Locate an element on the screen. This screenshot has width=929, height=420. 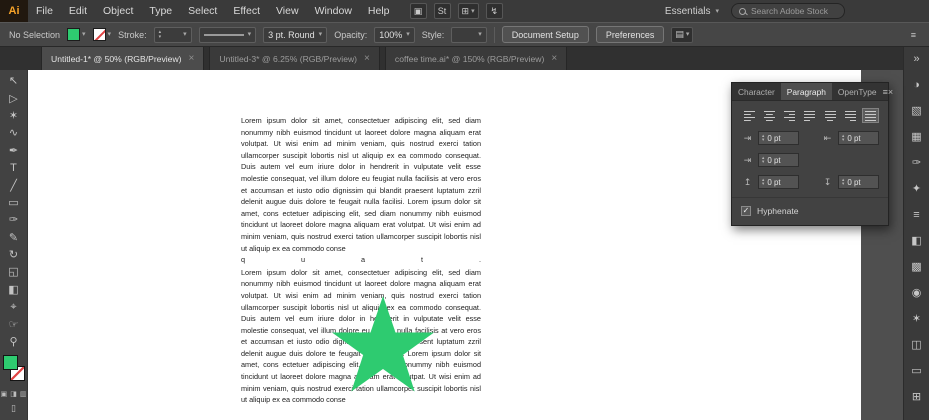
tab-untitled-1: Untitled-1* @ 50% (RGB/Preview) × is located at coordinates (123, 58).